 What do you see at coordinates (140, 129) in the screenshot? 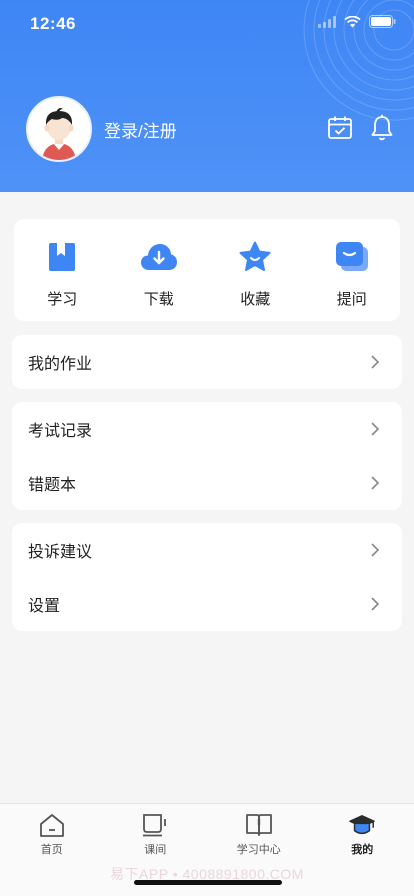
I see `login-register-link: 登录/注册` at bounding box center [140, 129].